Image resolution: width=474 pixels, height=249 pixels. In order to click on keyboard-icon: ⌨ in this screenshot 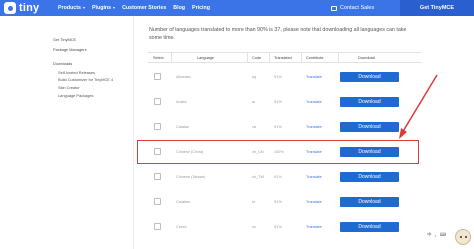, I will do `click(443, 235)`.